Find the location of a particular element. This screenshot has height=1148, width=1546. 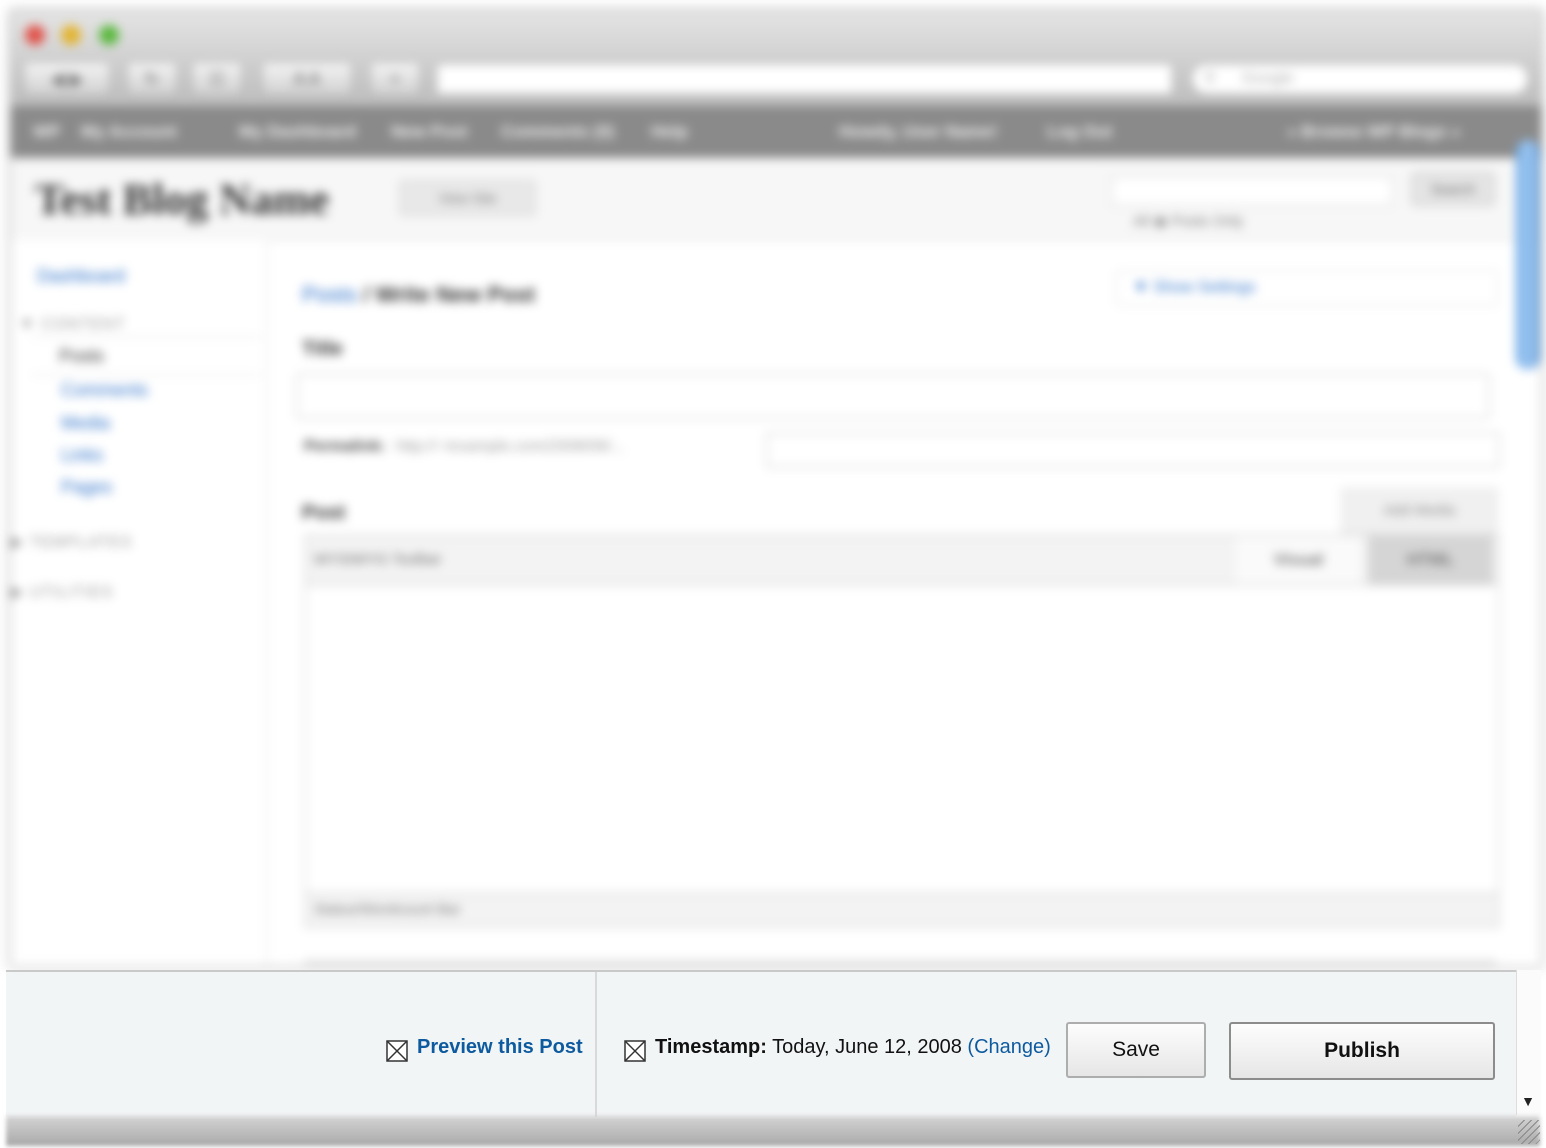

preview-post-link: Preview this Post is located at coordinates (500, 1047).